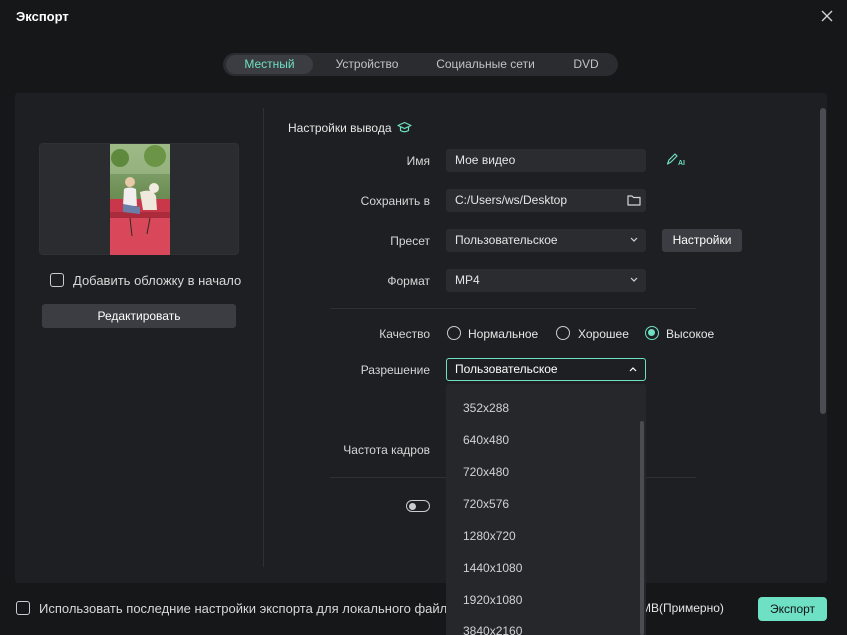 The width and height of the screenshot is (847, 635). Describe the element at coordinates (485, 64) in the screenshot. I see `tab-social: Социальные сети` at that location.